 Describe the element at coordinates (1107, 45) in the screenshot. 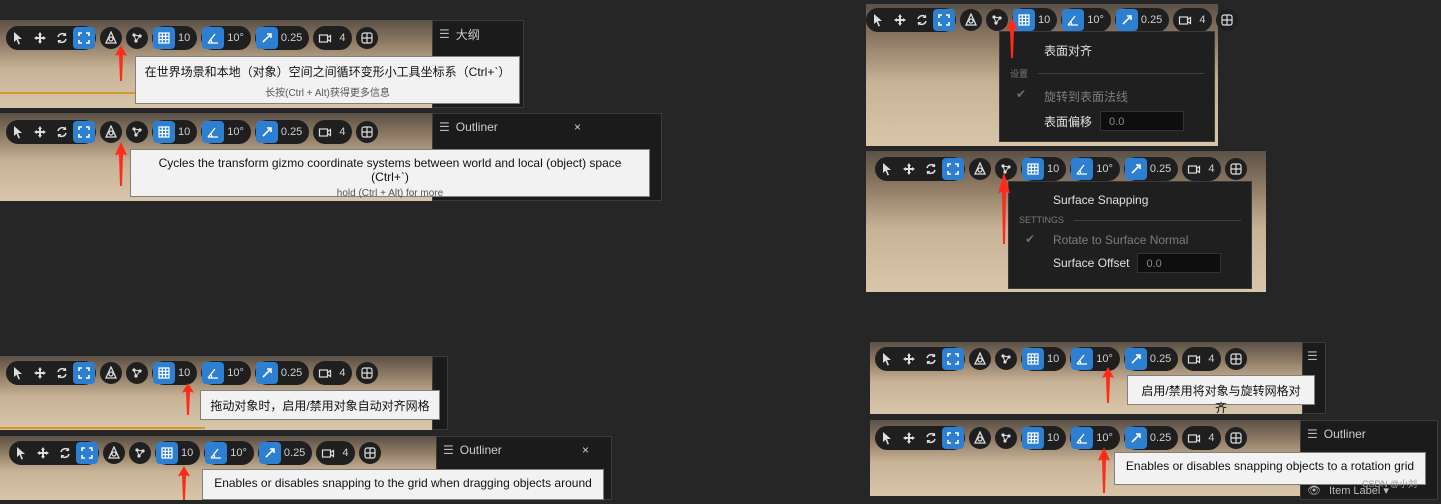

I see `menu-title: 表面对齐` at that location.